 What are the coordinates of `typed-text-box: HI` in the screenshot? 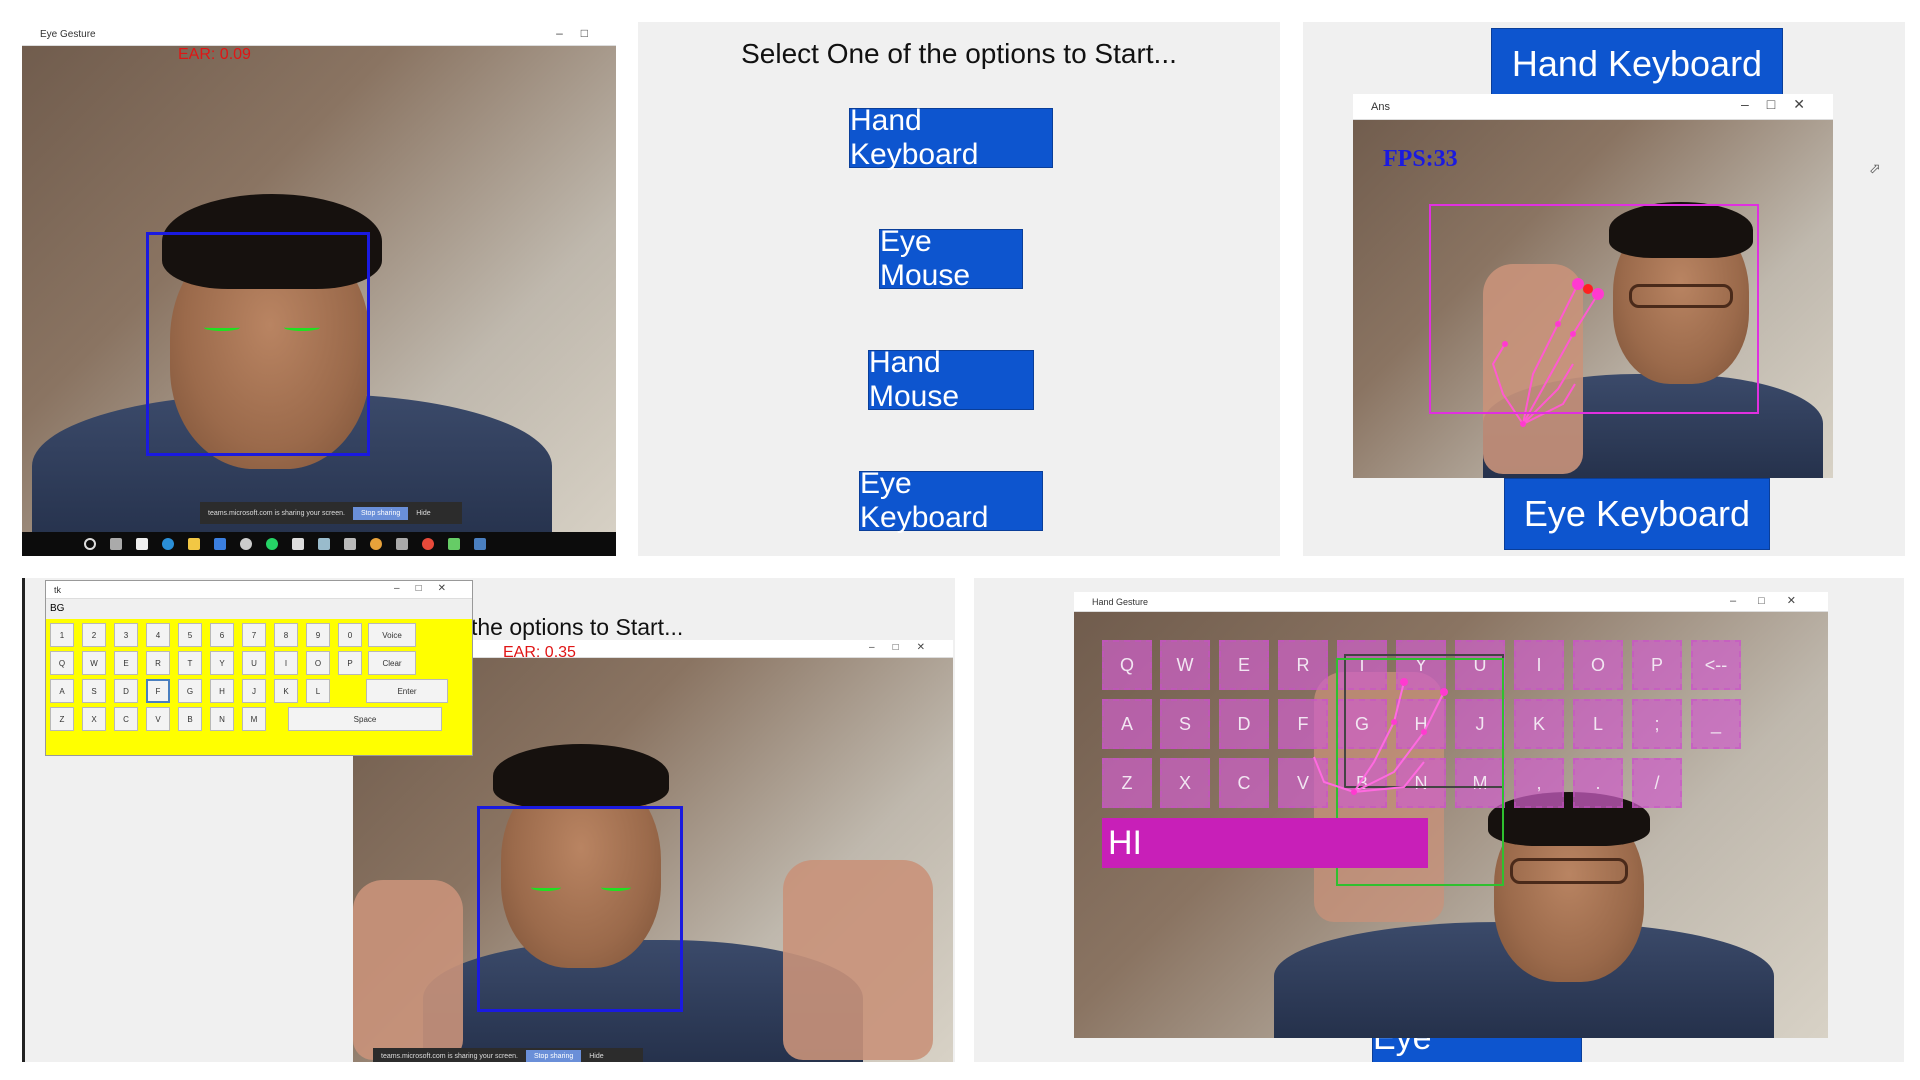 It's located at (1265, 843).